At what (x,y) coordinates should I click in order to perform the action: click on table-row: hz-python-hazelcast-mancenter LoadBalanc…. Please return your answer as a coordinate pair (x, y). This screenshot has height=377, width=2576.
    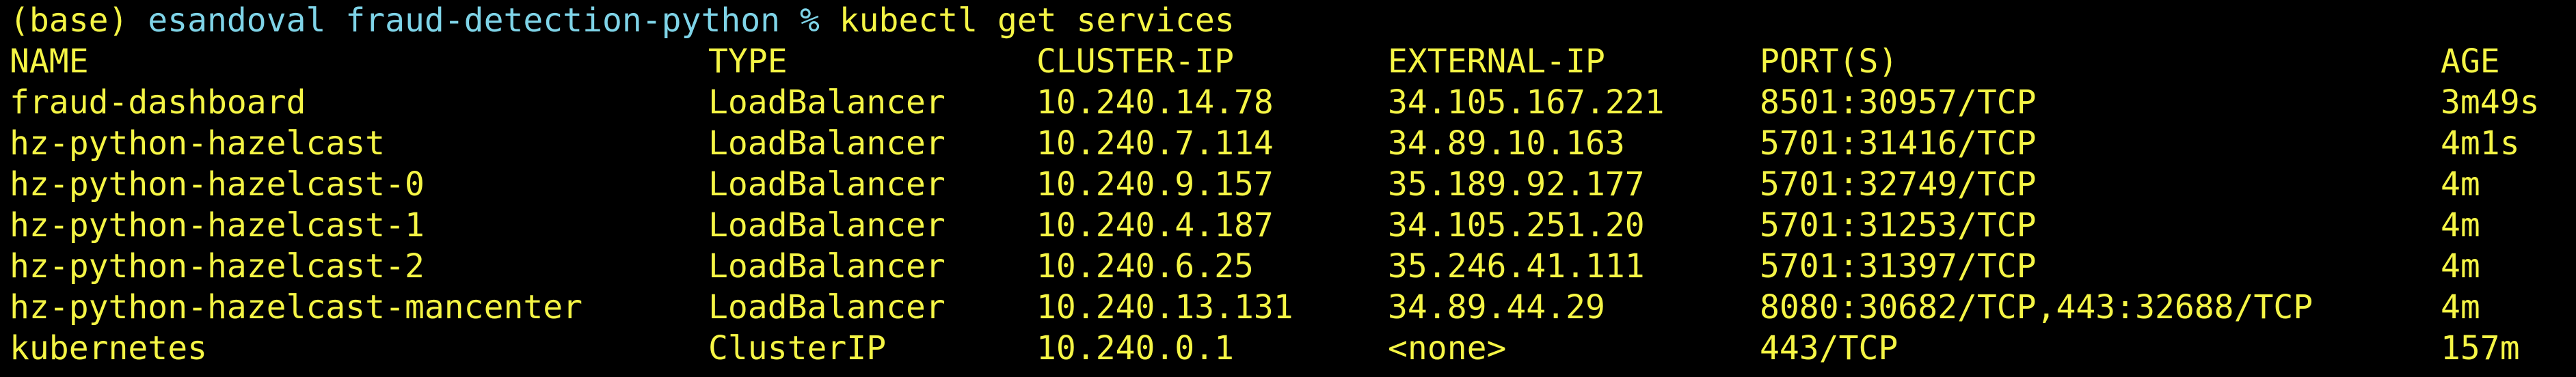
    Looking at the image, I should click on (1245, 307).